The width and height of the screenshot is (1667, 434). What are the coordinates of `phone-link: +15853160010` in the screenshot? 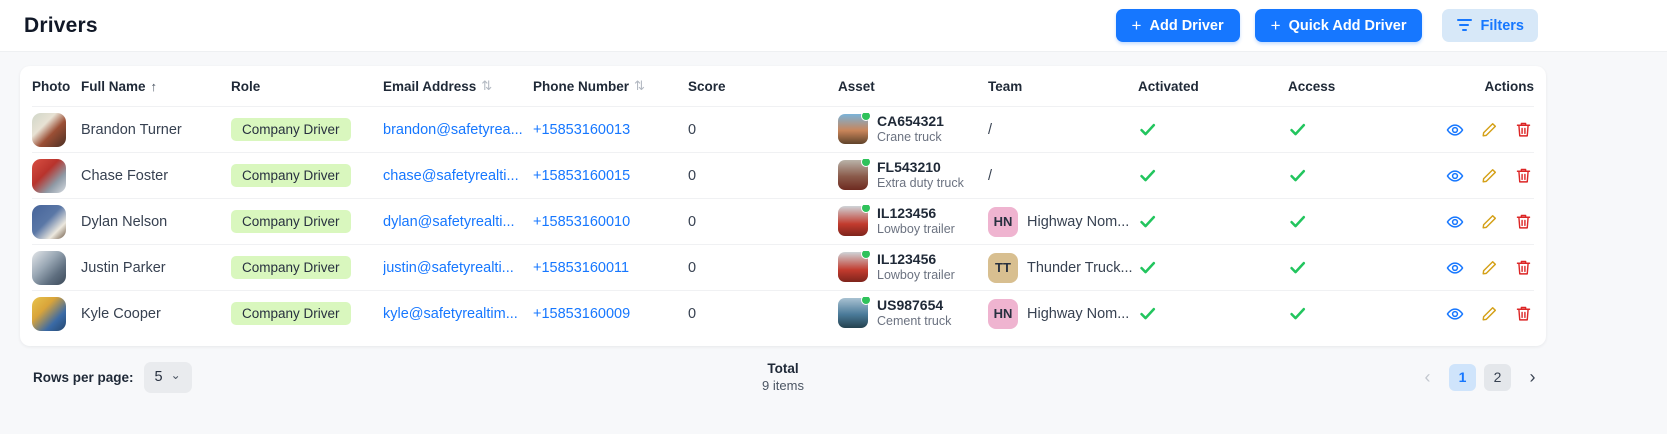 It's located at (581, 222).